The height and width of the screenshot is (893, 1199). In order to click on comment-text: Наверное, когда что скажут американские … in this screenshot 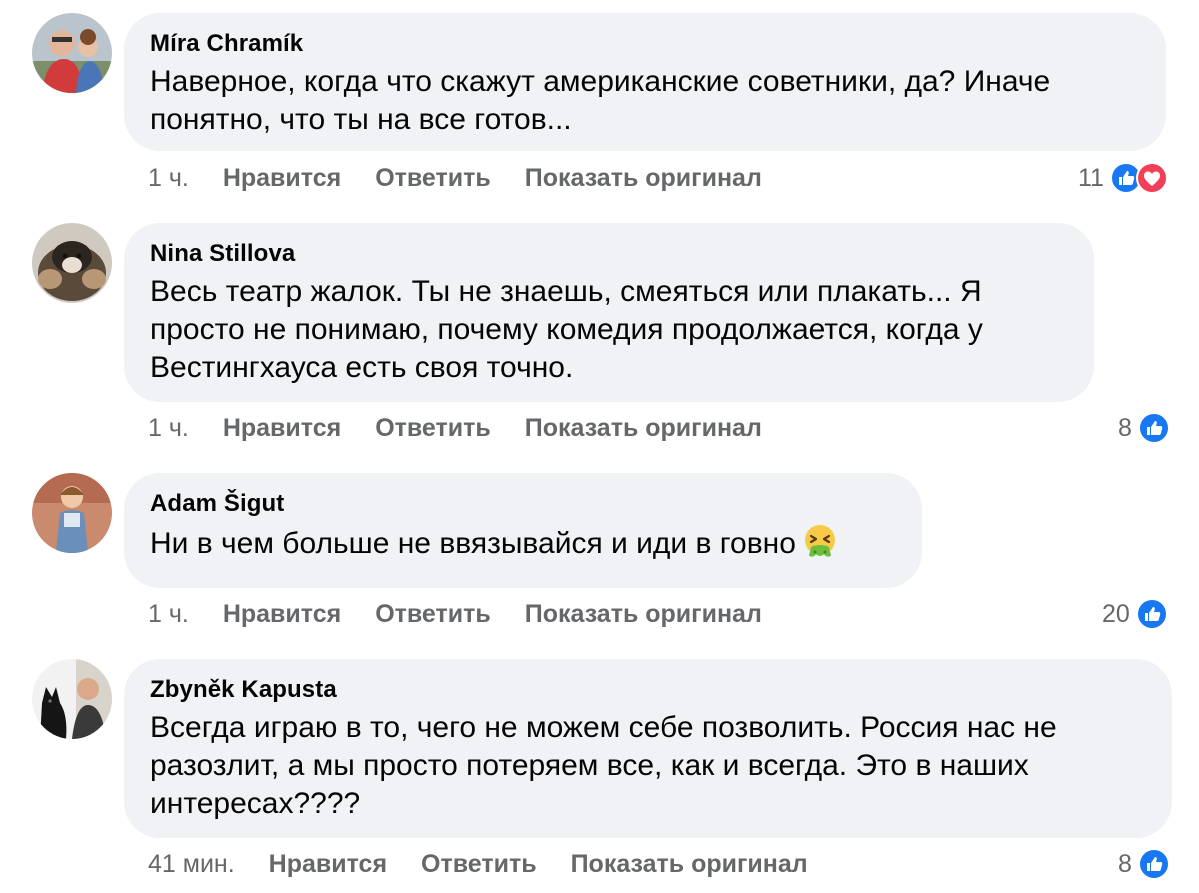, I will do `click(645, 101)`.